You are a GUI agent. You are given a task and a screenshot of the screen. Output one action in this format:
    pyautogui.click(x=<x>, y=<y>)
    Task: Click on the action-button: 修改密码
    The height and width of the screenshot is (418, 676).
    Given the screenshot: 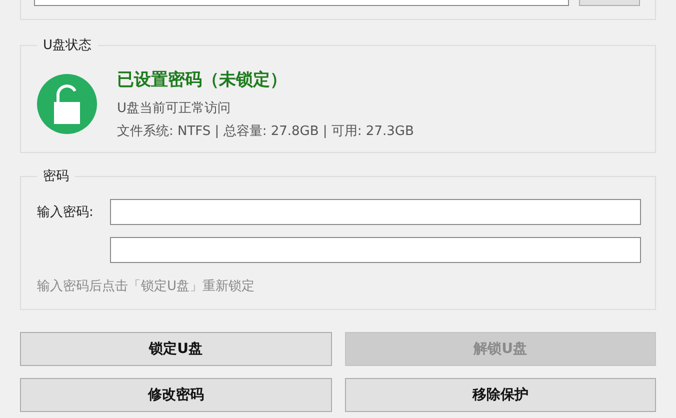 What is the action you would take?
    pyautogui.click(x=176, y=395)
    